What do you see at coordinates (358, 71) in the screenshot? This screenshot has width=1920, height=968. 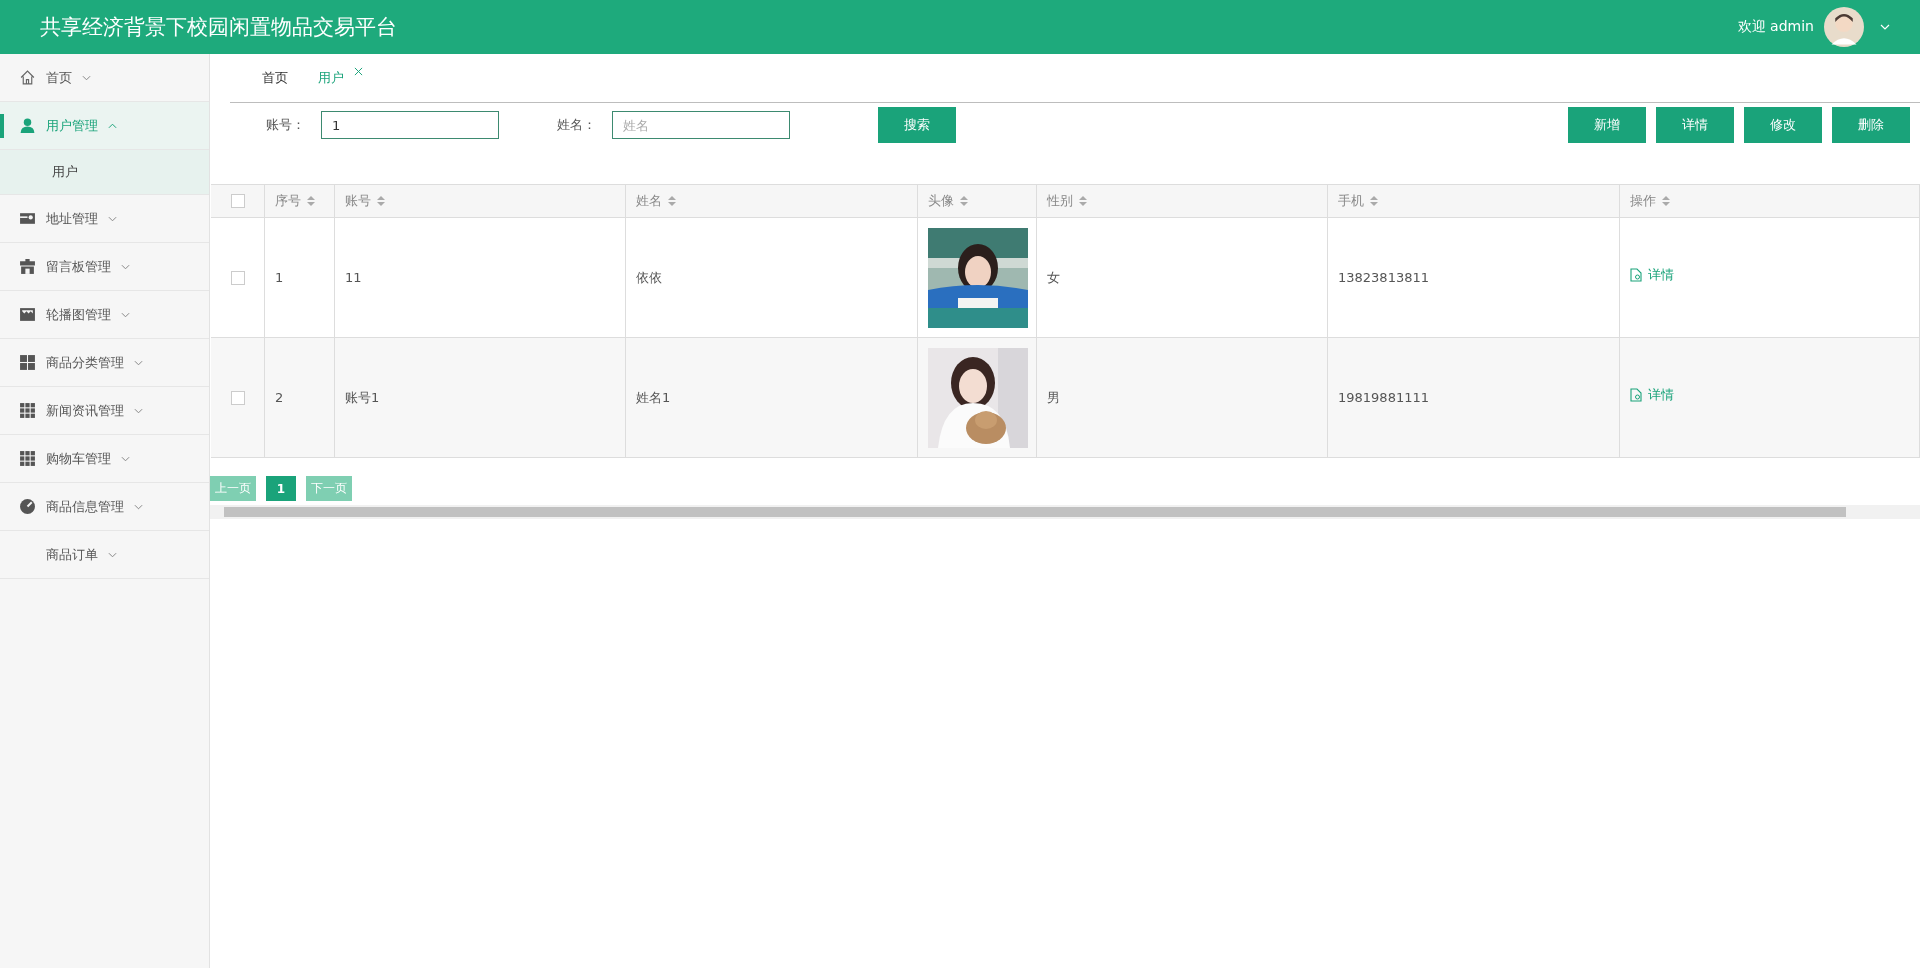 I see `close-icon` at bounding box center [358, 71].